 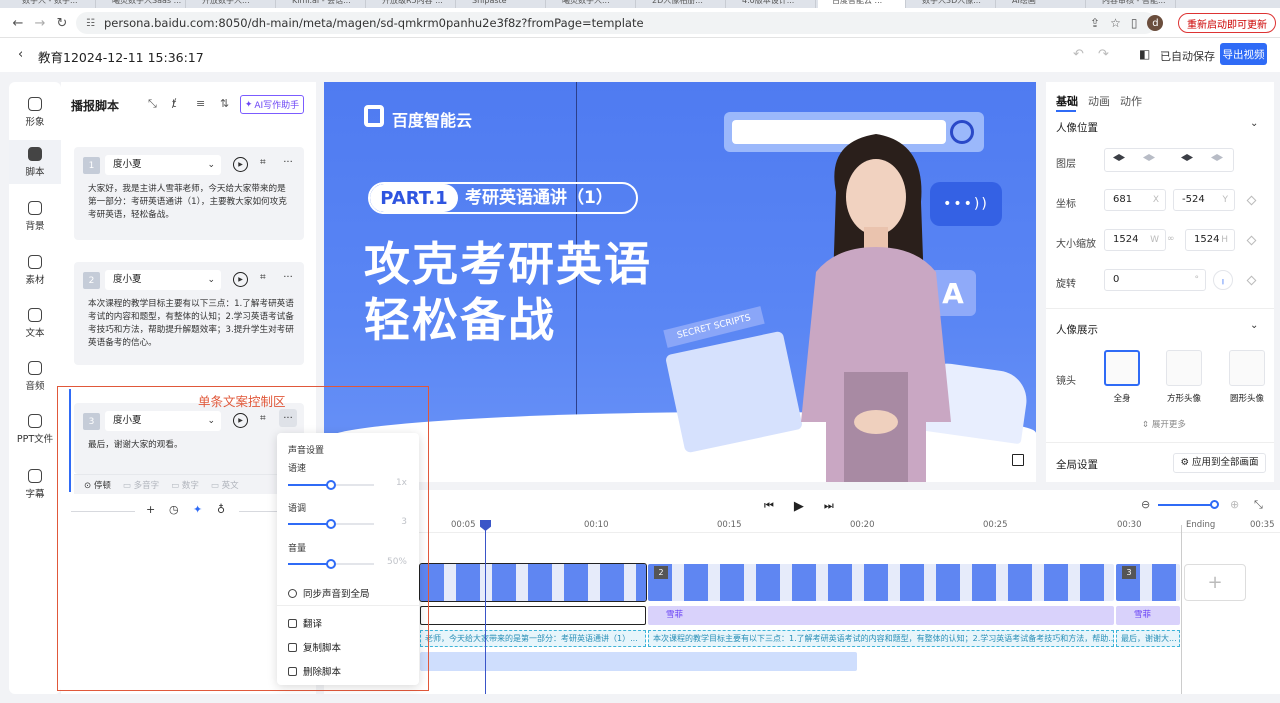 I want to click on rotate-dial-icon: ╷, so click(x=1223, y=280).